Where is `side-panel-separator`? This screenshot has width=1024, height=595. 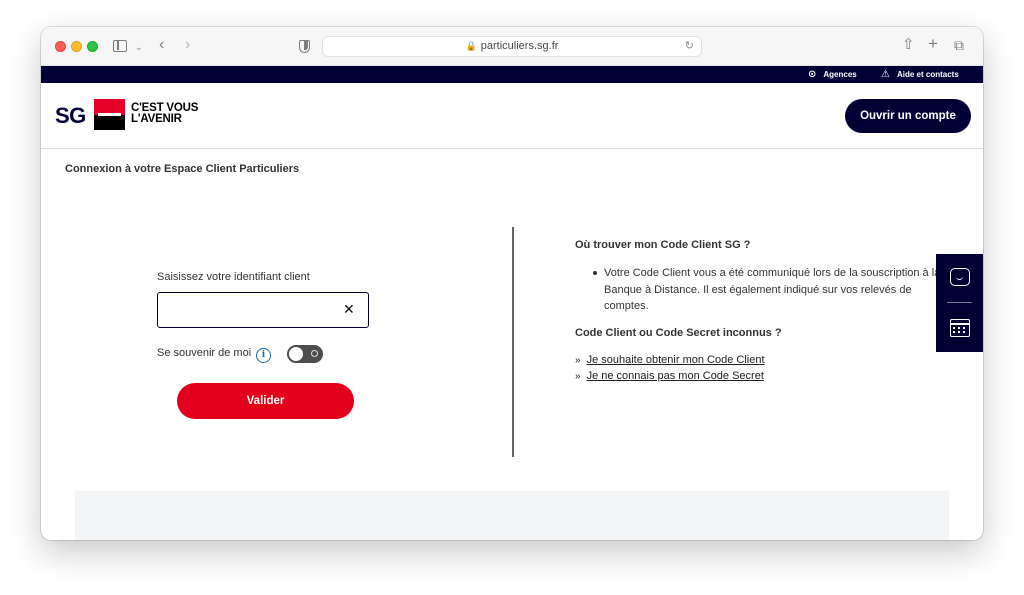 side-panel-separator is located at coordinates (959, 302).